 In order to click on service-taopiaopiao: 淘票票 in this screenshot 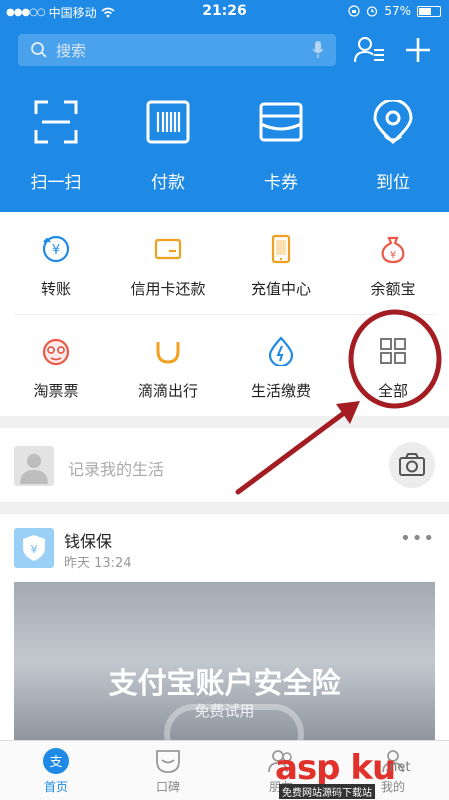, I will do `click(56, 368)`.